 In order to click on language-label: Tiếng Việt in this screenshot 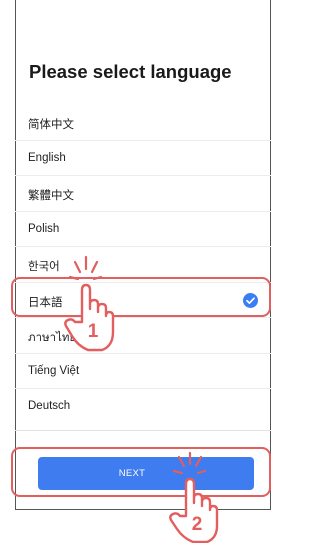, I will do `click(54, 370)`.